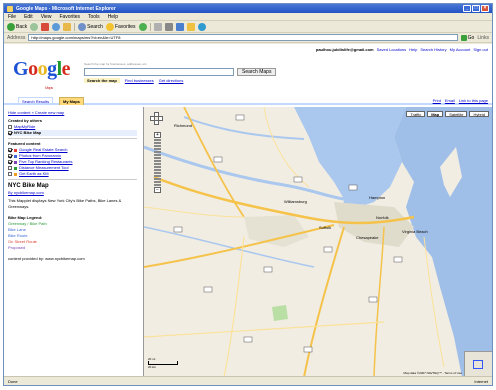 The image size is (496, 390). I want to click on help-link: Help, so click(413, 49).